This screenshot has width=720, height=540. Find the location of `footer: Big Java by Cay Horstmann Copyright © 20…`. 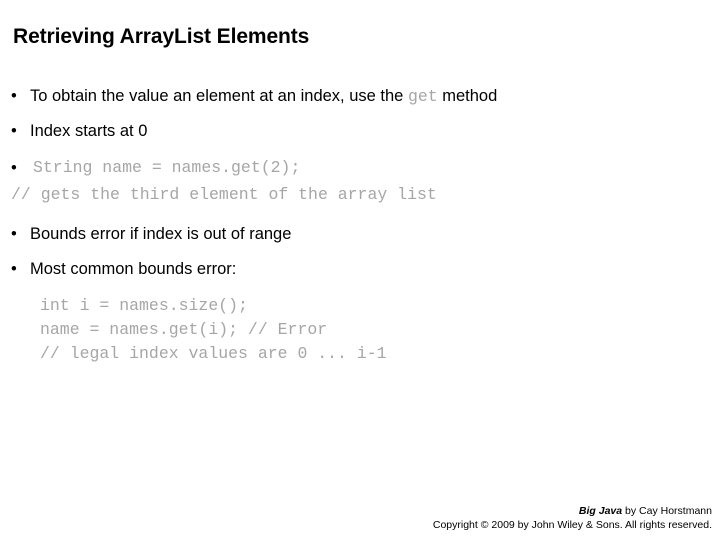

footer: Big Java by Cay Horstmann Copyright © 20… is located at coordinates (572, 518).